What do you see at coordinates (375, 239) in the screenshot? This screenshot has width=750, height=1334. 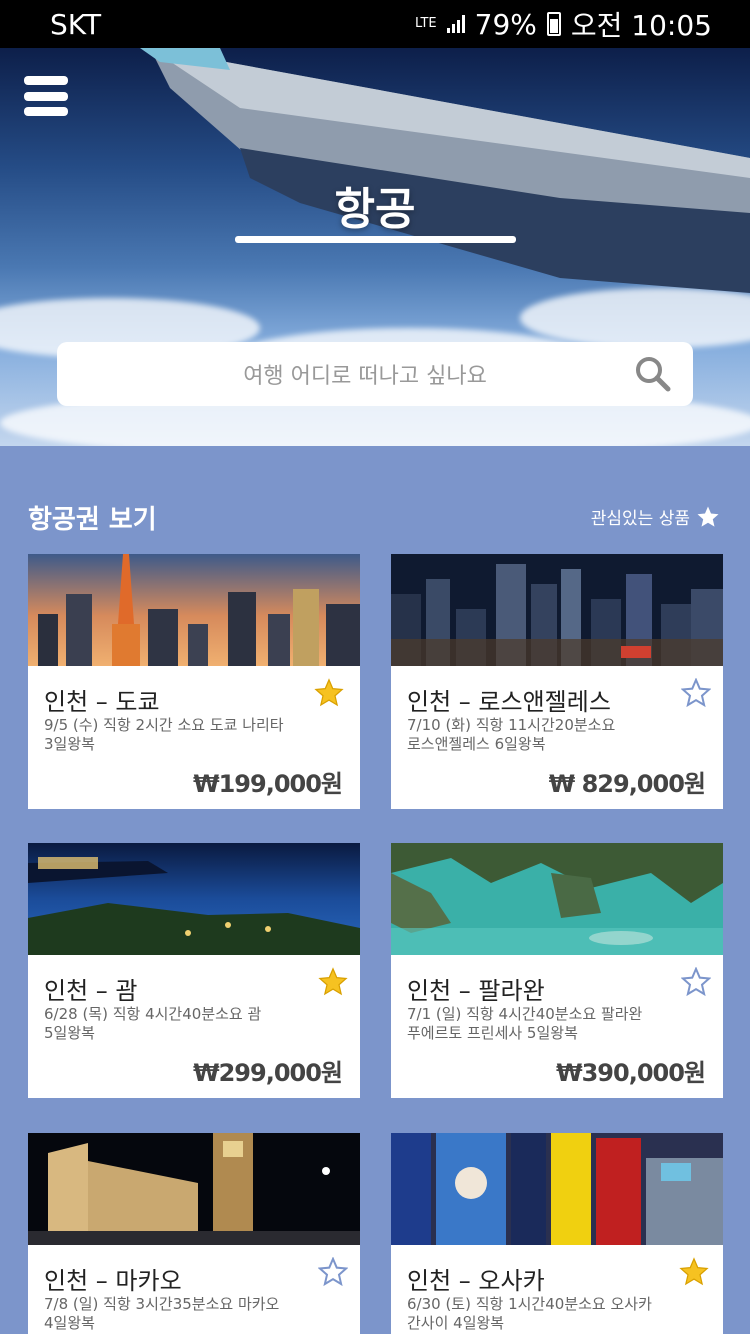 I see `title-underline` at bounding box center [375, 239].